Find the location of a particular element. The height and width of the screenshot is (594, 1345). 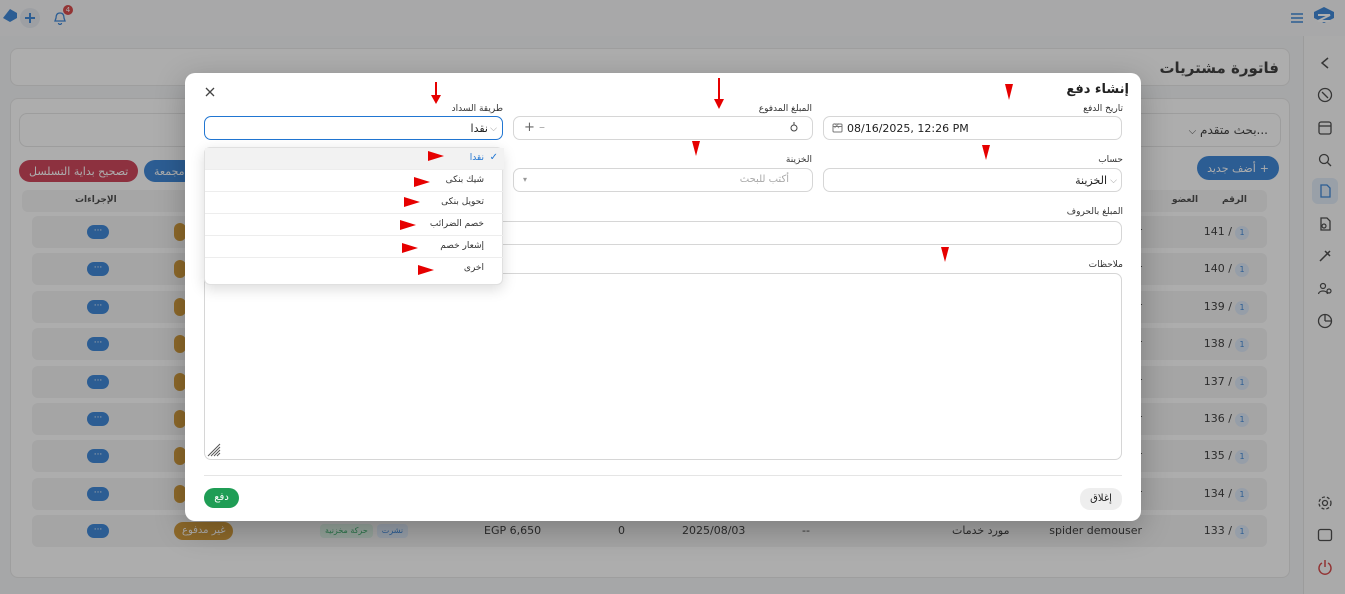

coin-icon is located at coordinates (794, 128).